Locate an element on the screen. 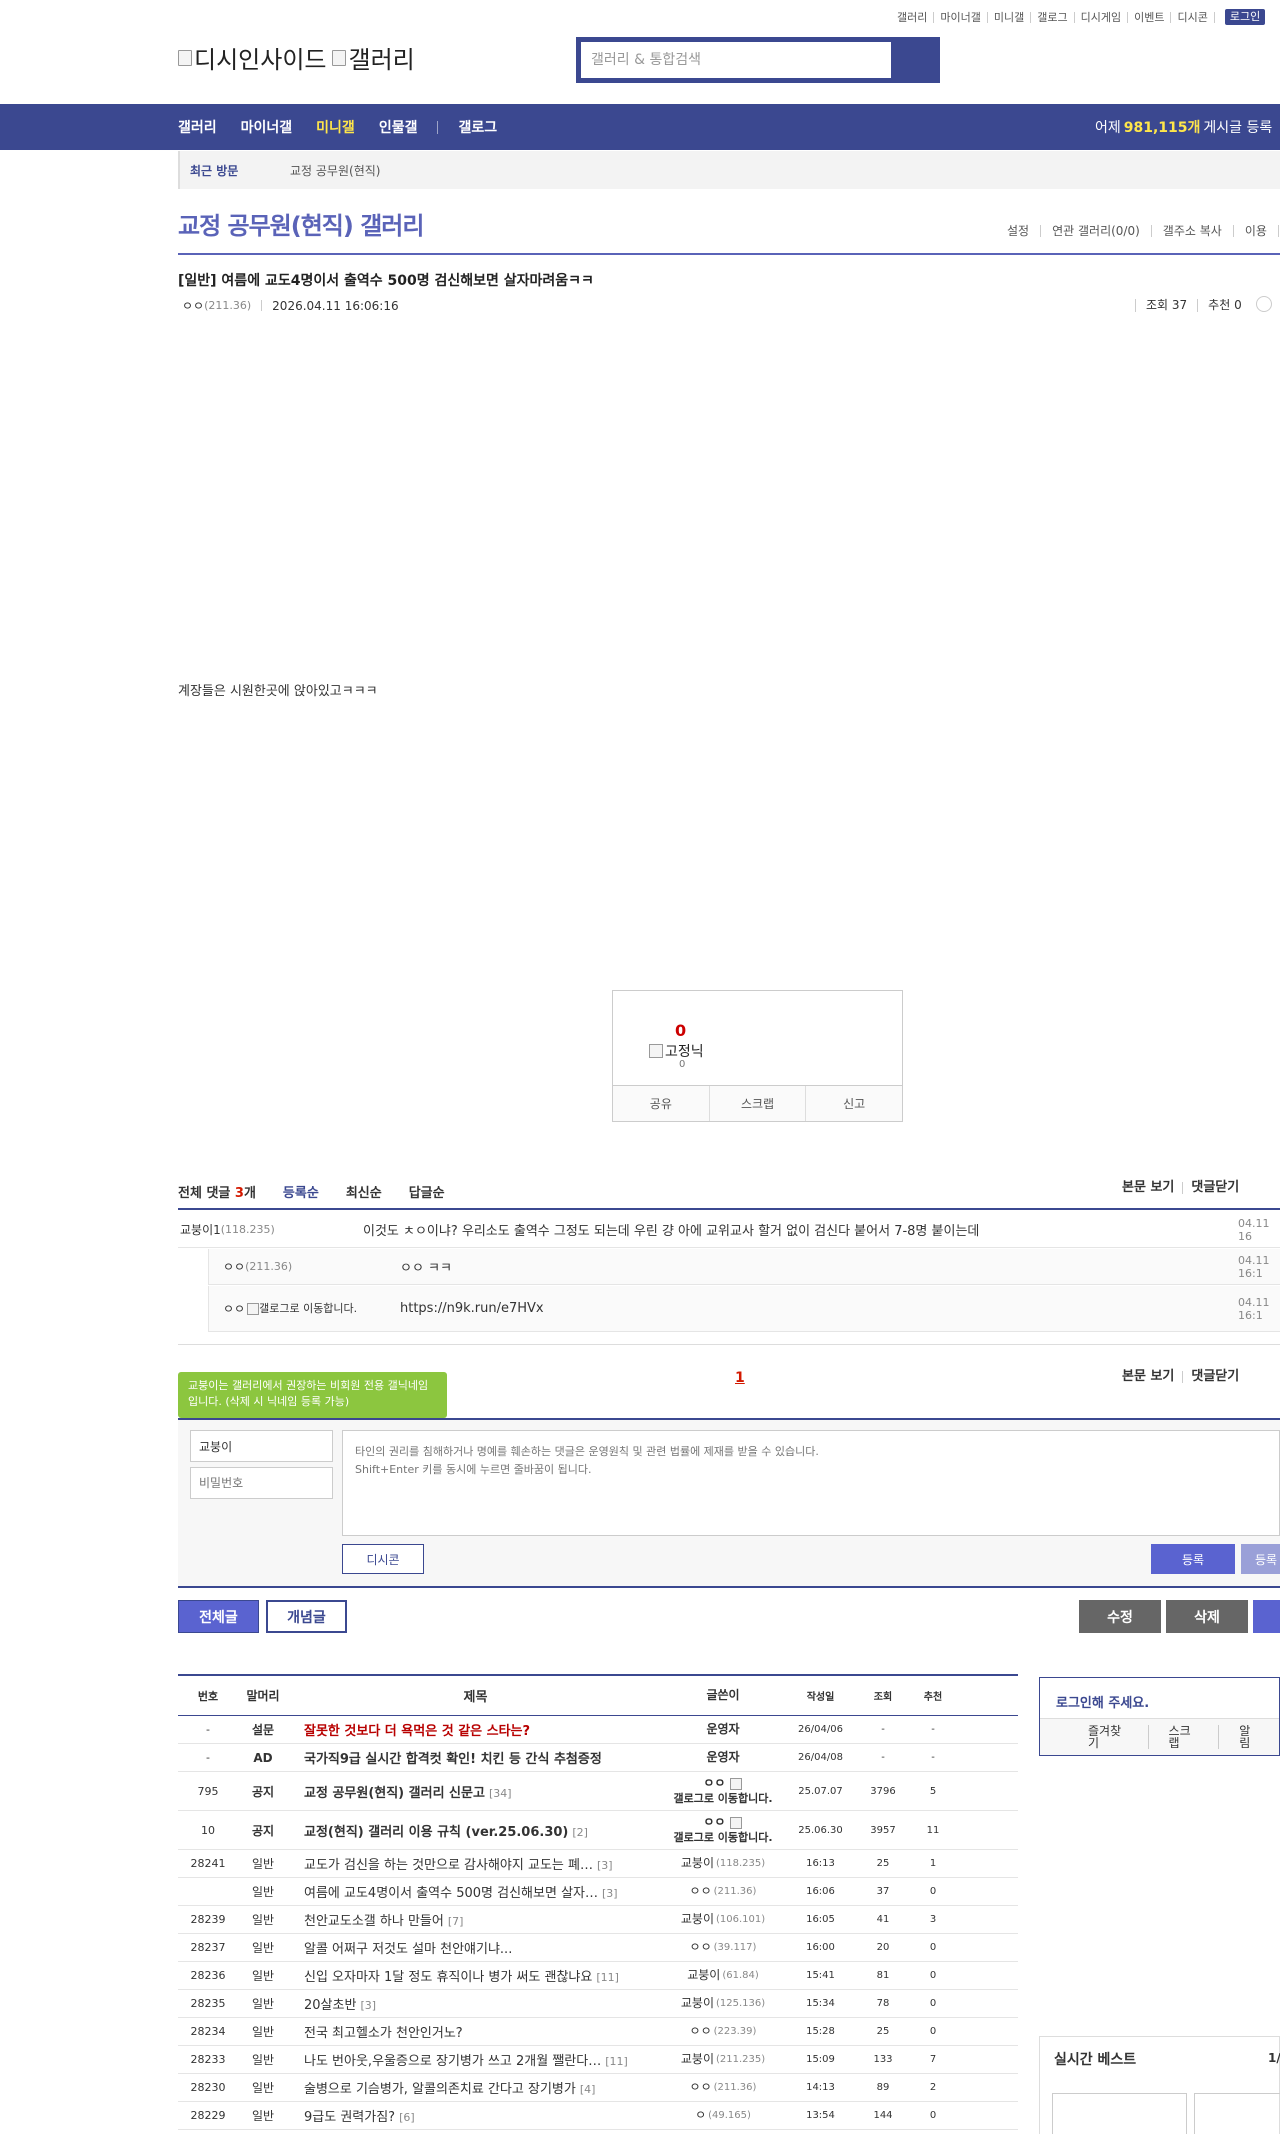 This screenshot has height=2134, width=1280. post-writer: ㅇ is located at coordinates (700, 2115).